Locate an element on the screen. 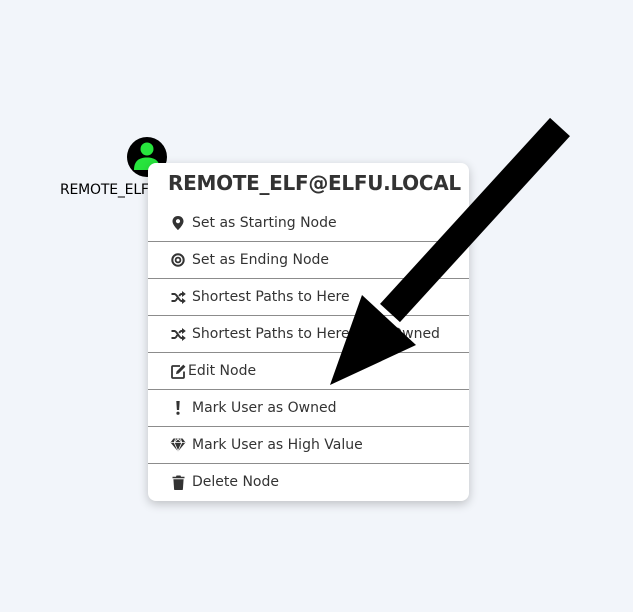 The width and height of the screenshot is (633, 612). bullseye-icon is located at coordinates (178, 260).